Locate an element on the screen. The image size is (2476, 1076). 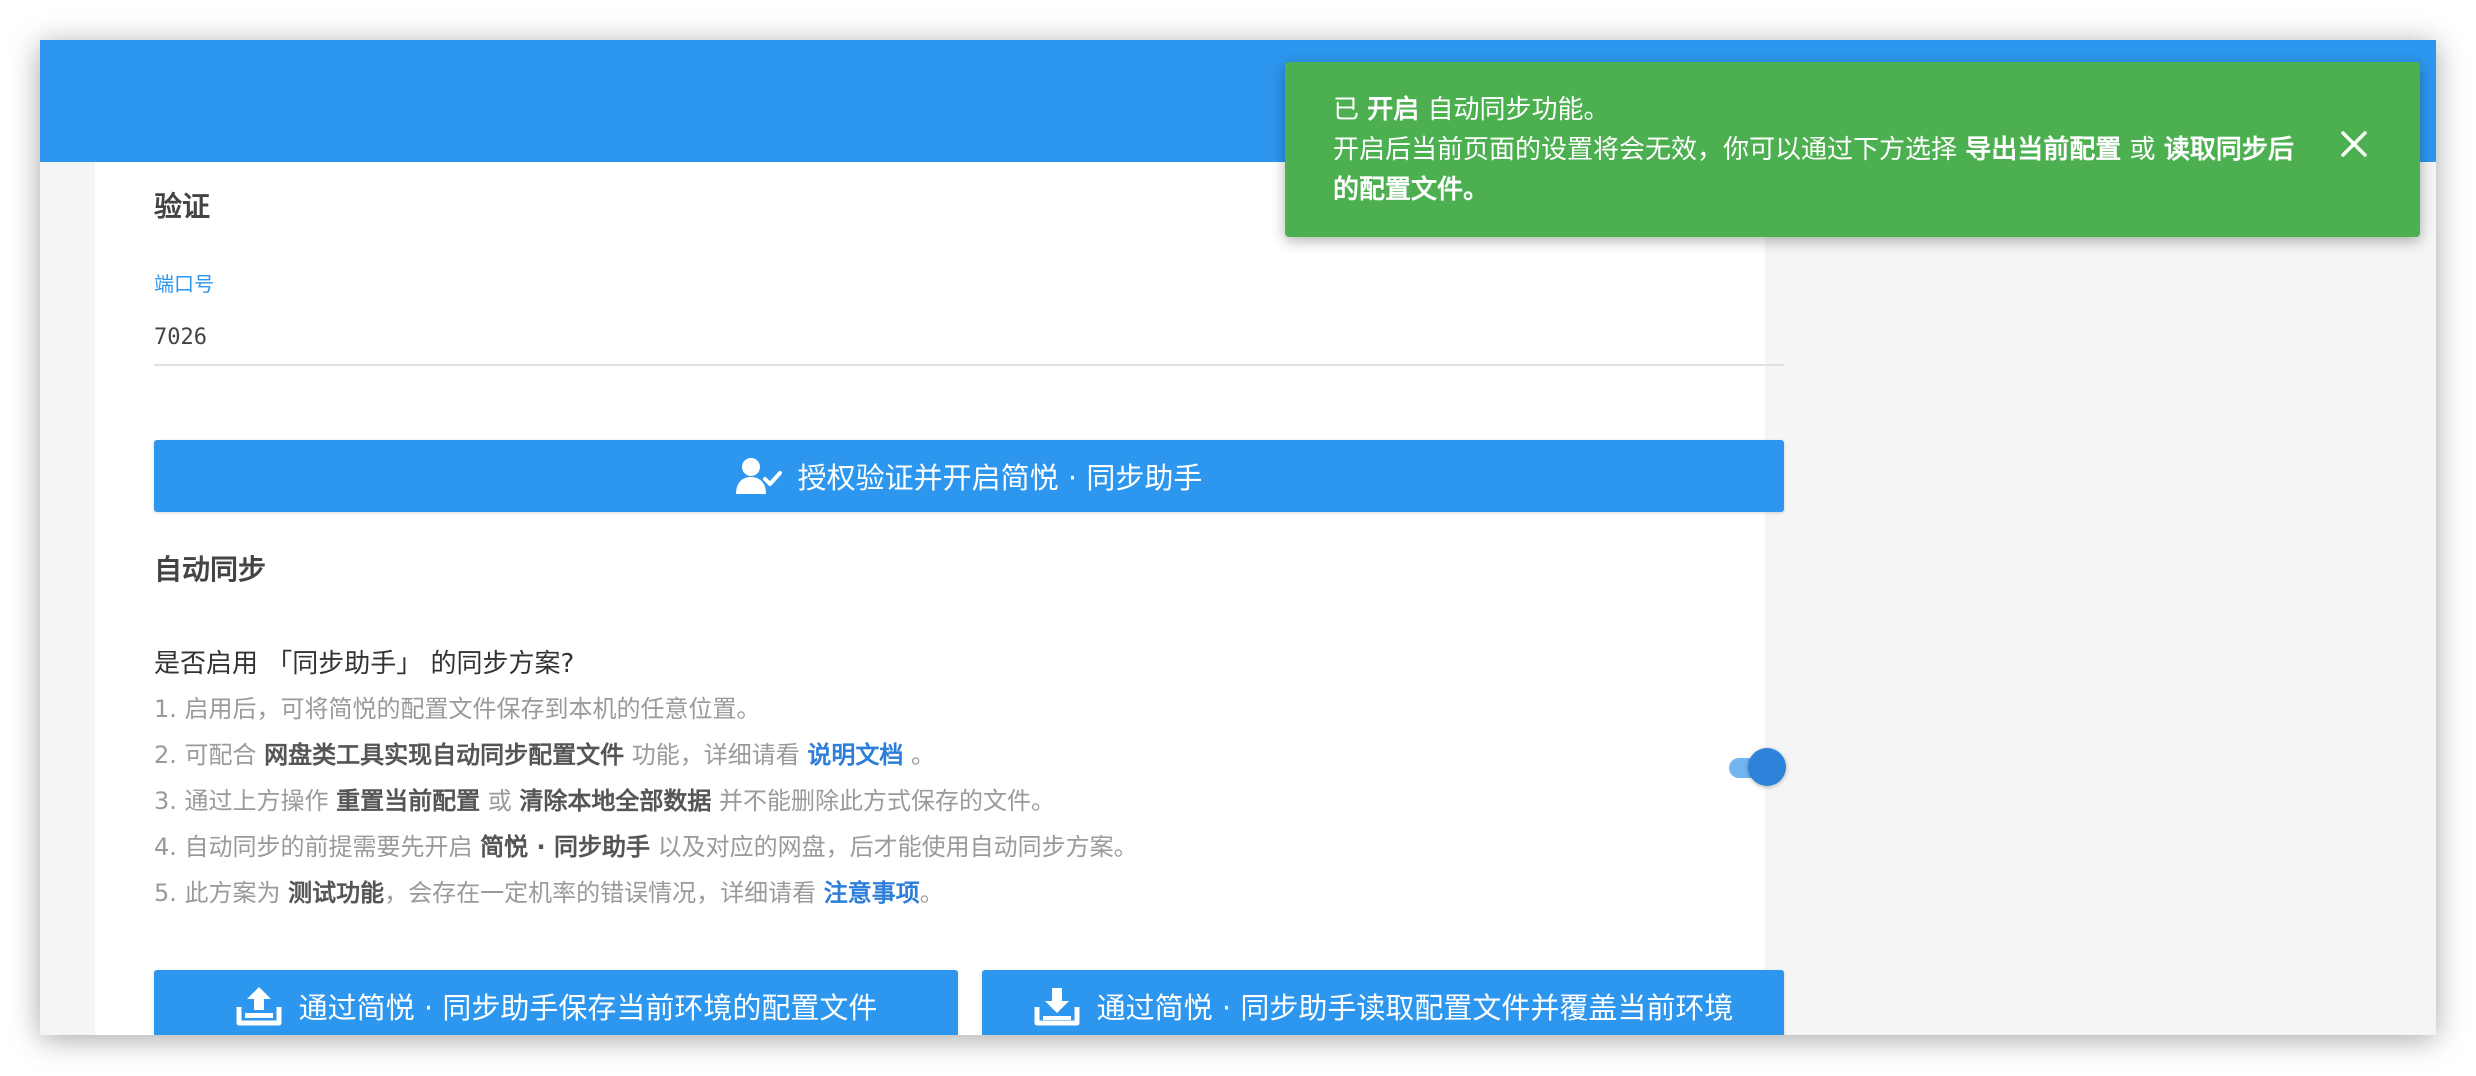
toast-text: 自动同步功能。 is located at coordinates (1514, 110).